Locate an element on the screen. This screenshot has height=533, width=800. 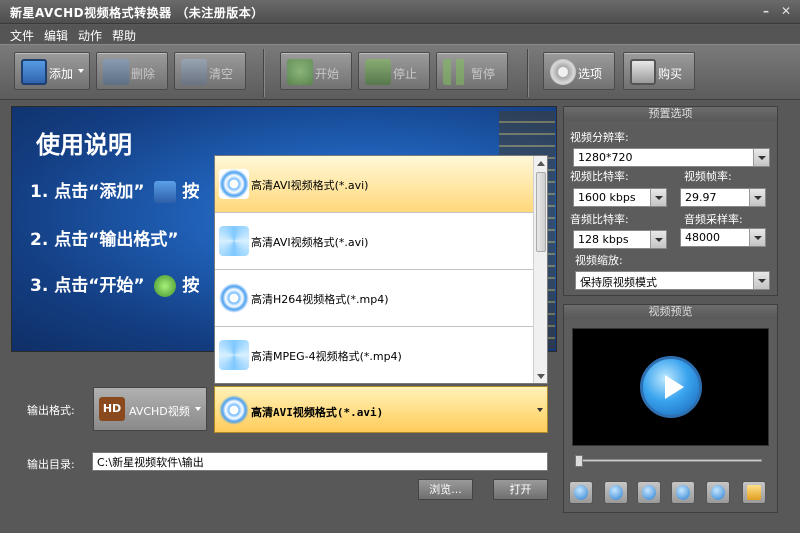
seek-slider-handle is located at coordinates (579, 461).